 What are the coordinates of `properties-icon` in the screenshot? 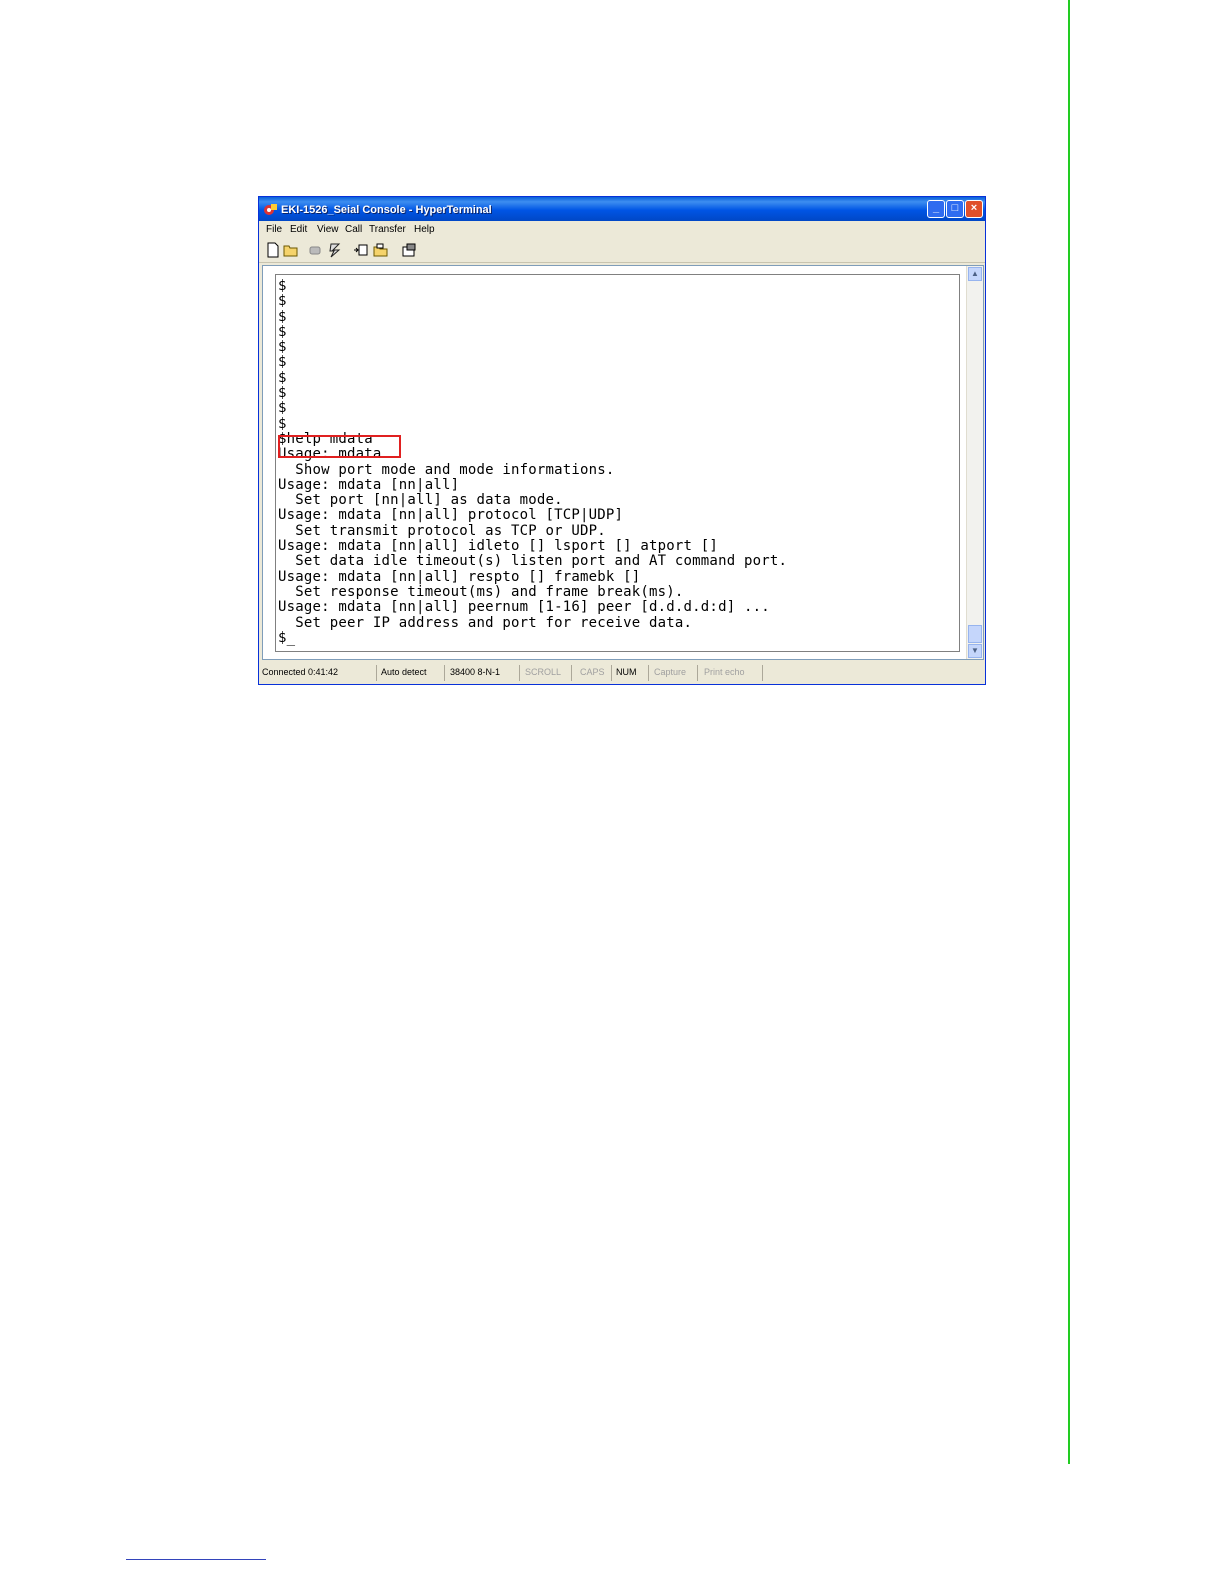 It's located at (409, 250).